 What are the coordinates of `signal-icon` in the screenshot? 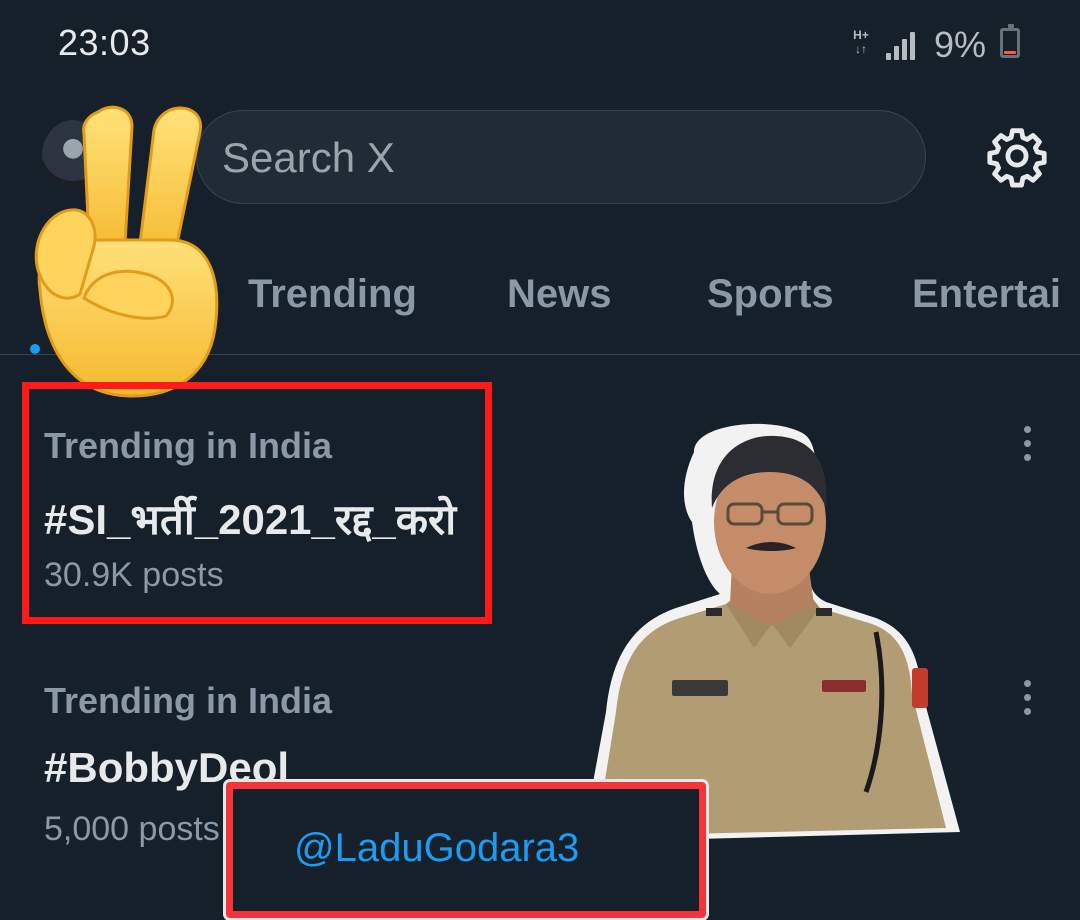 It's located at (901, 45).